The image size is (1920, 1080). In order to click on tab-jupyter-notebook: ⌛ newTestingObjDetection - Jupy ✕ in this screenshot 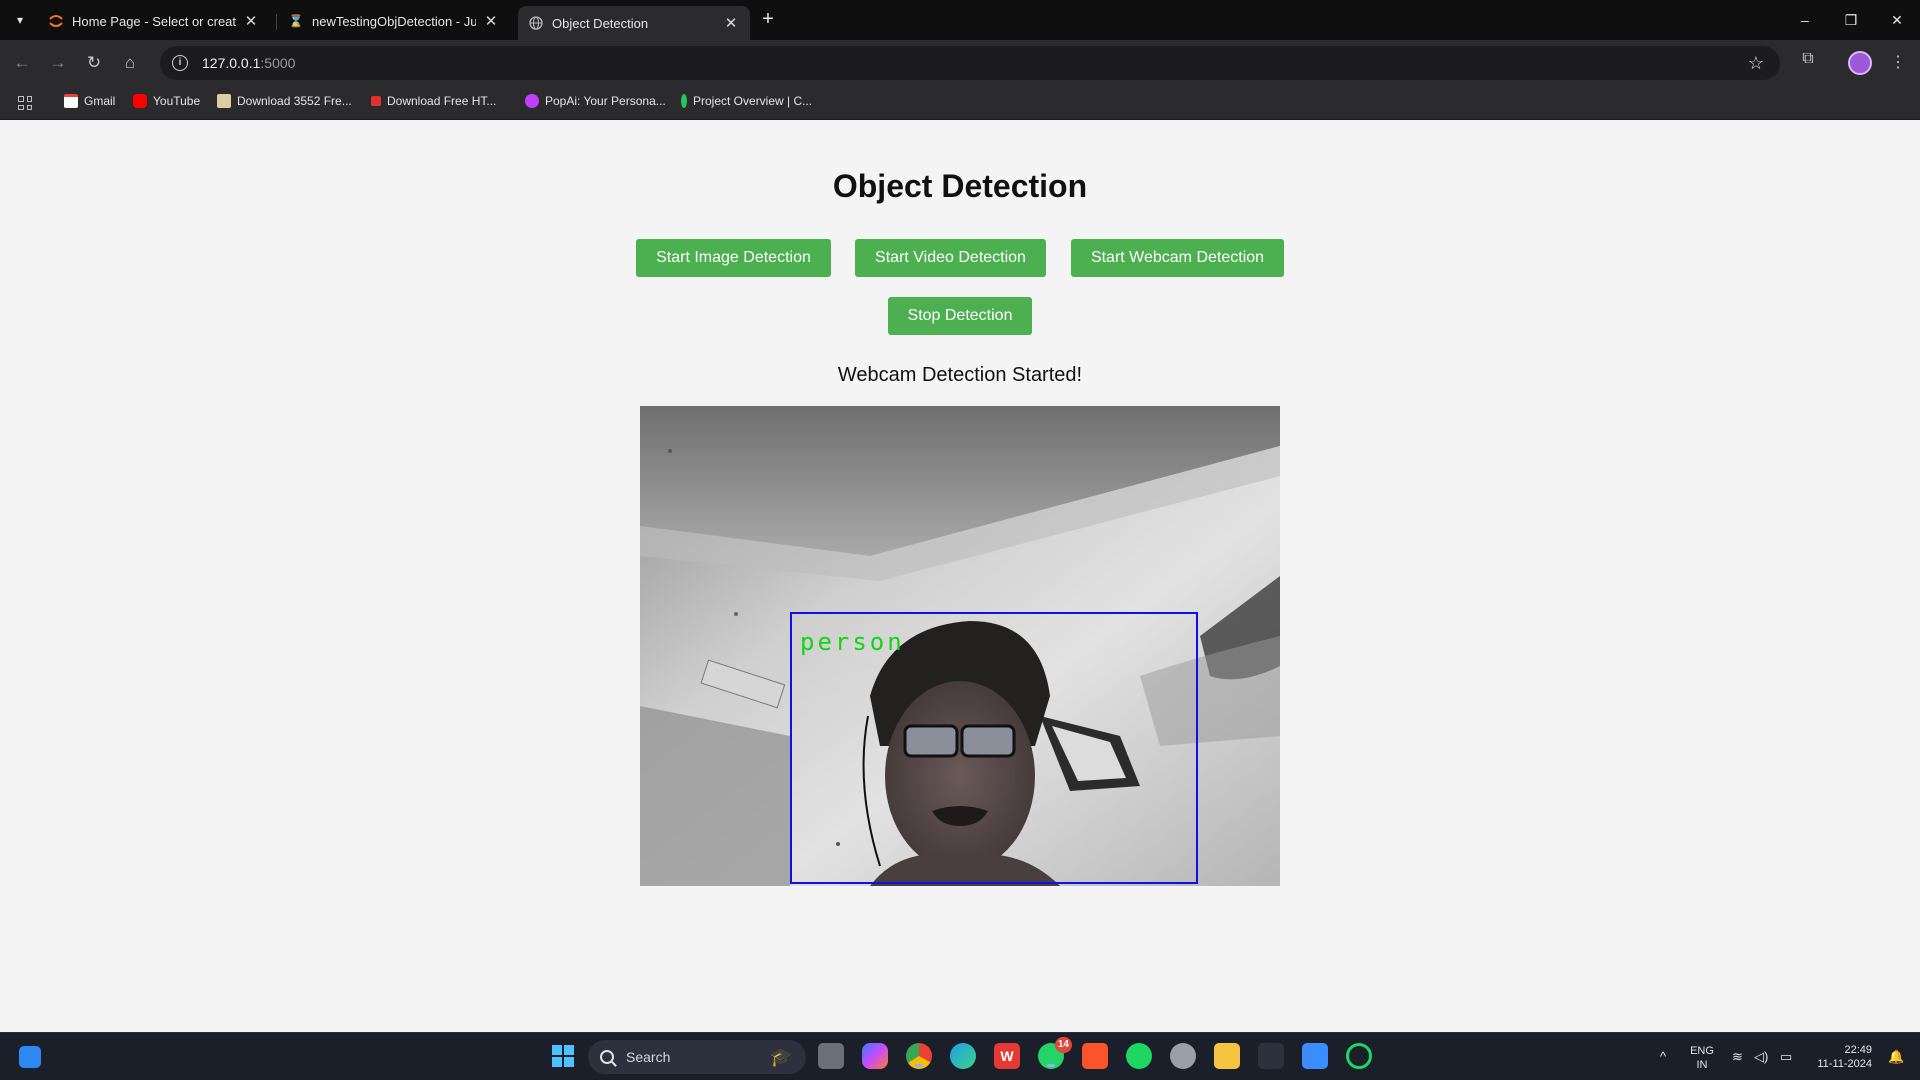, I will do `click(394, 21)`.